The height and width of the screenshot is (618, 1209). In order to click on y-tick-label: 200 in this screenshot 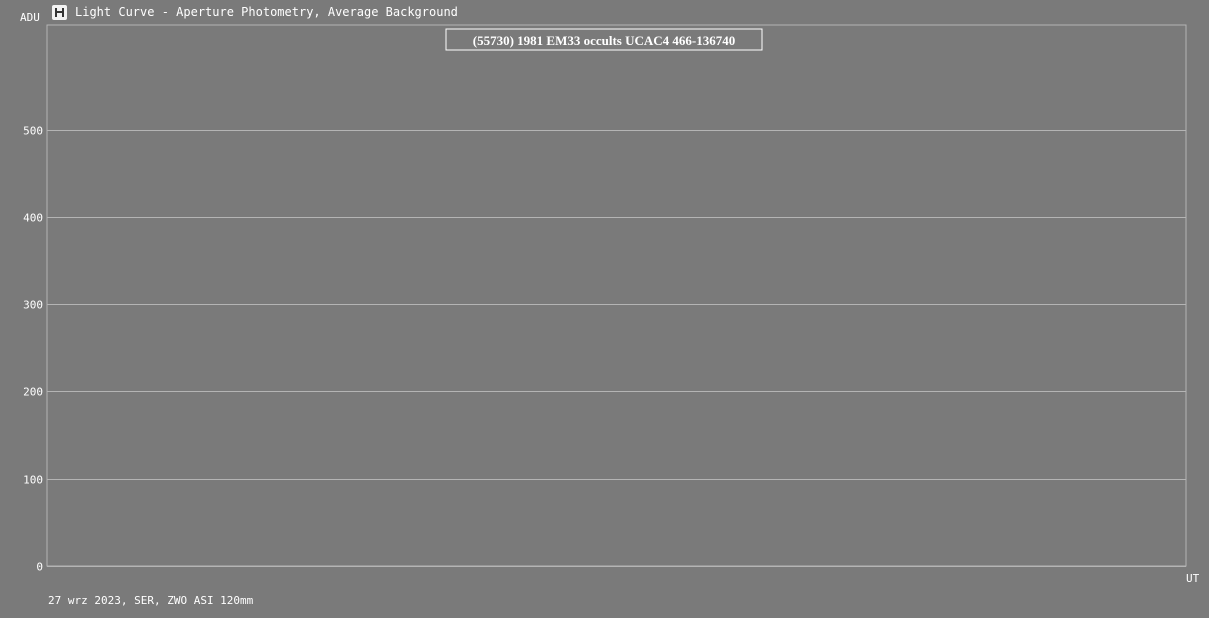, I will do `click(33, 392)`.